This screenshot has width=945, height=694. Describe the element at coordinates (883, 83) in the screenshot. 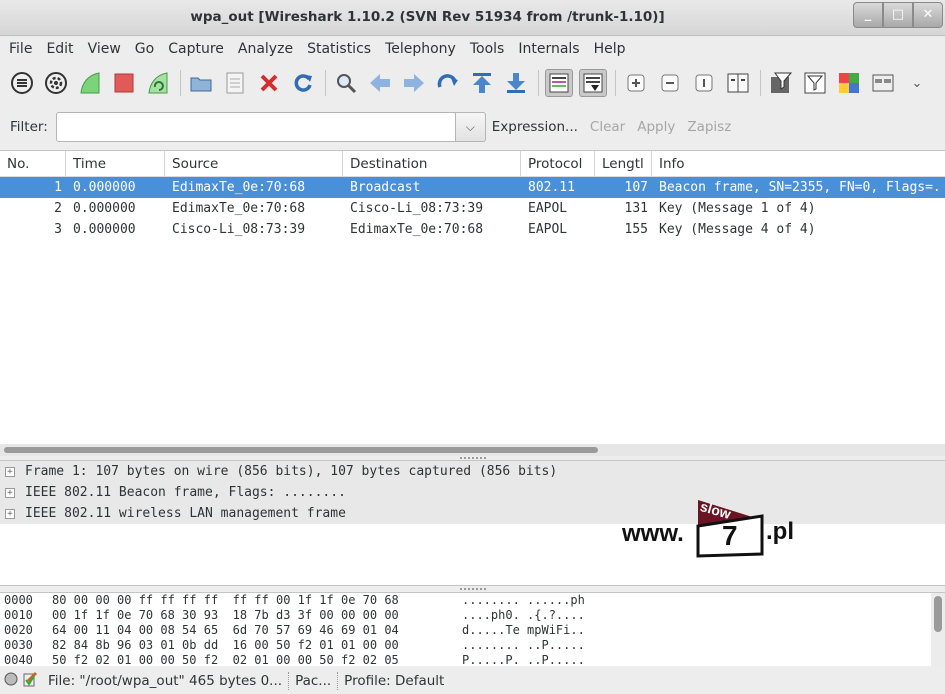

I see `preferences-icon` at that location.